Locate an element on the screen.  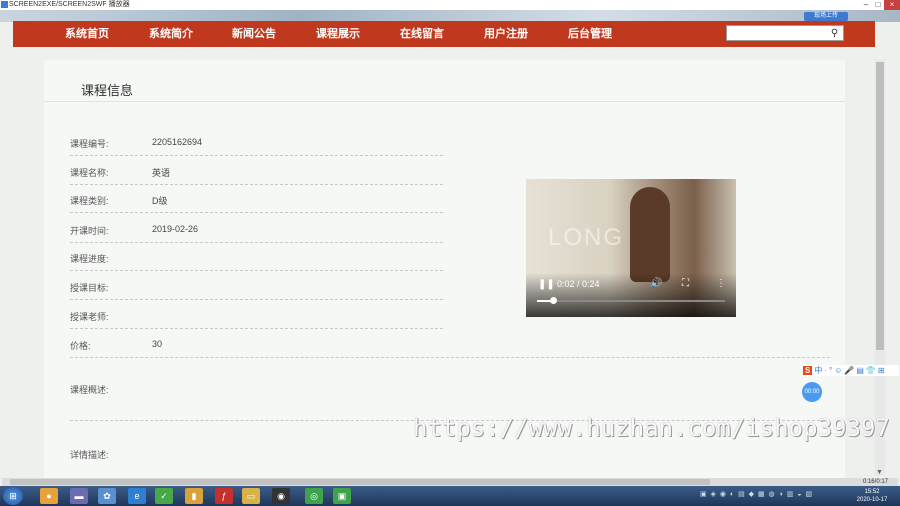
section-divider is located at coordinates (444, 101).